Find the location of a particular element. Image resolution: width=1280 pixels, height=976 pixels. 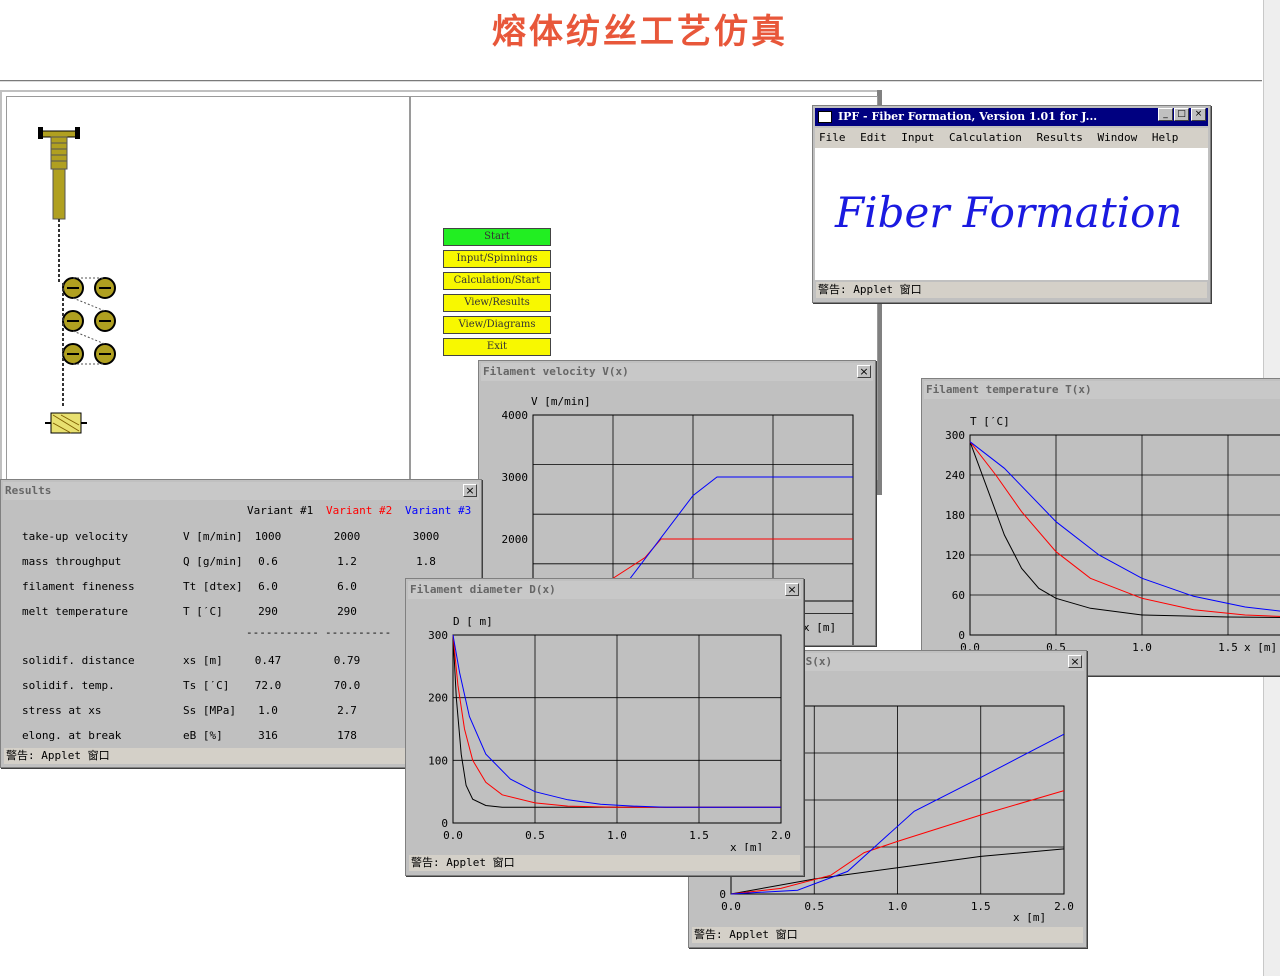

result-unit: V [m/min] is located at coordinates (213, 536).